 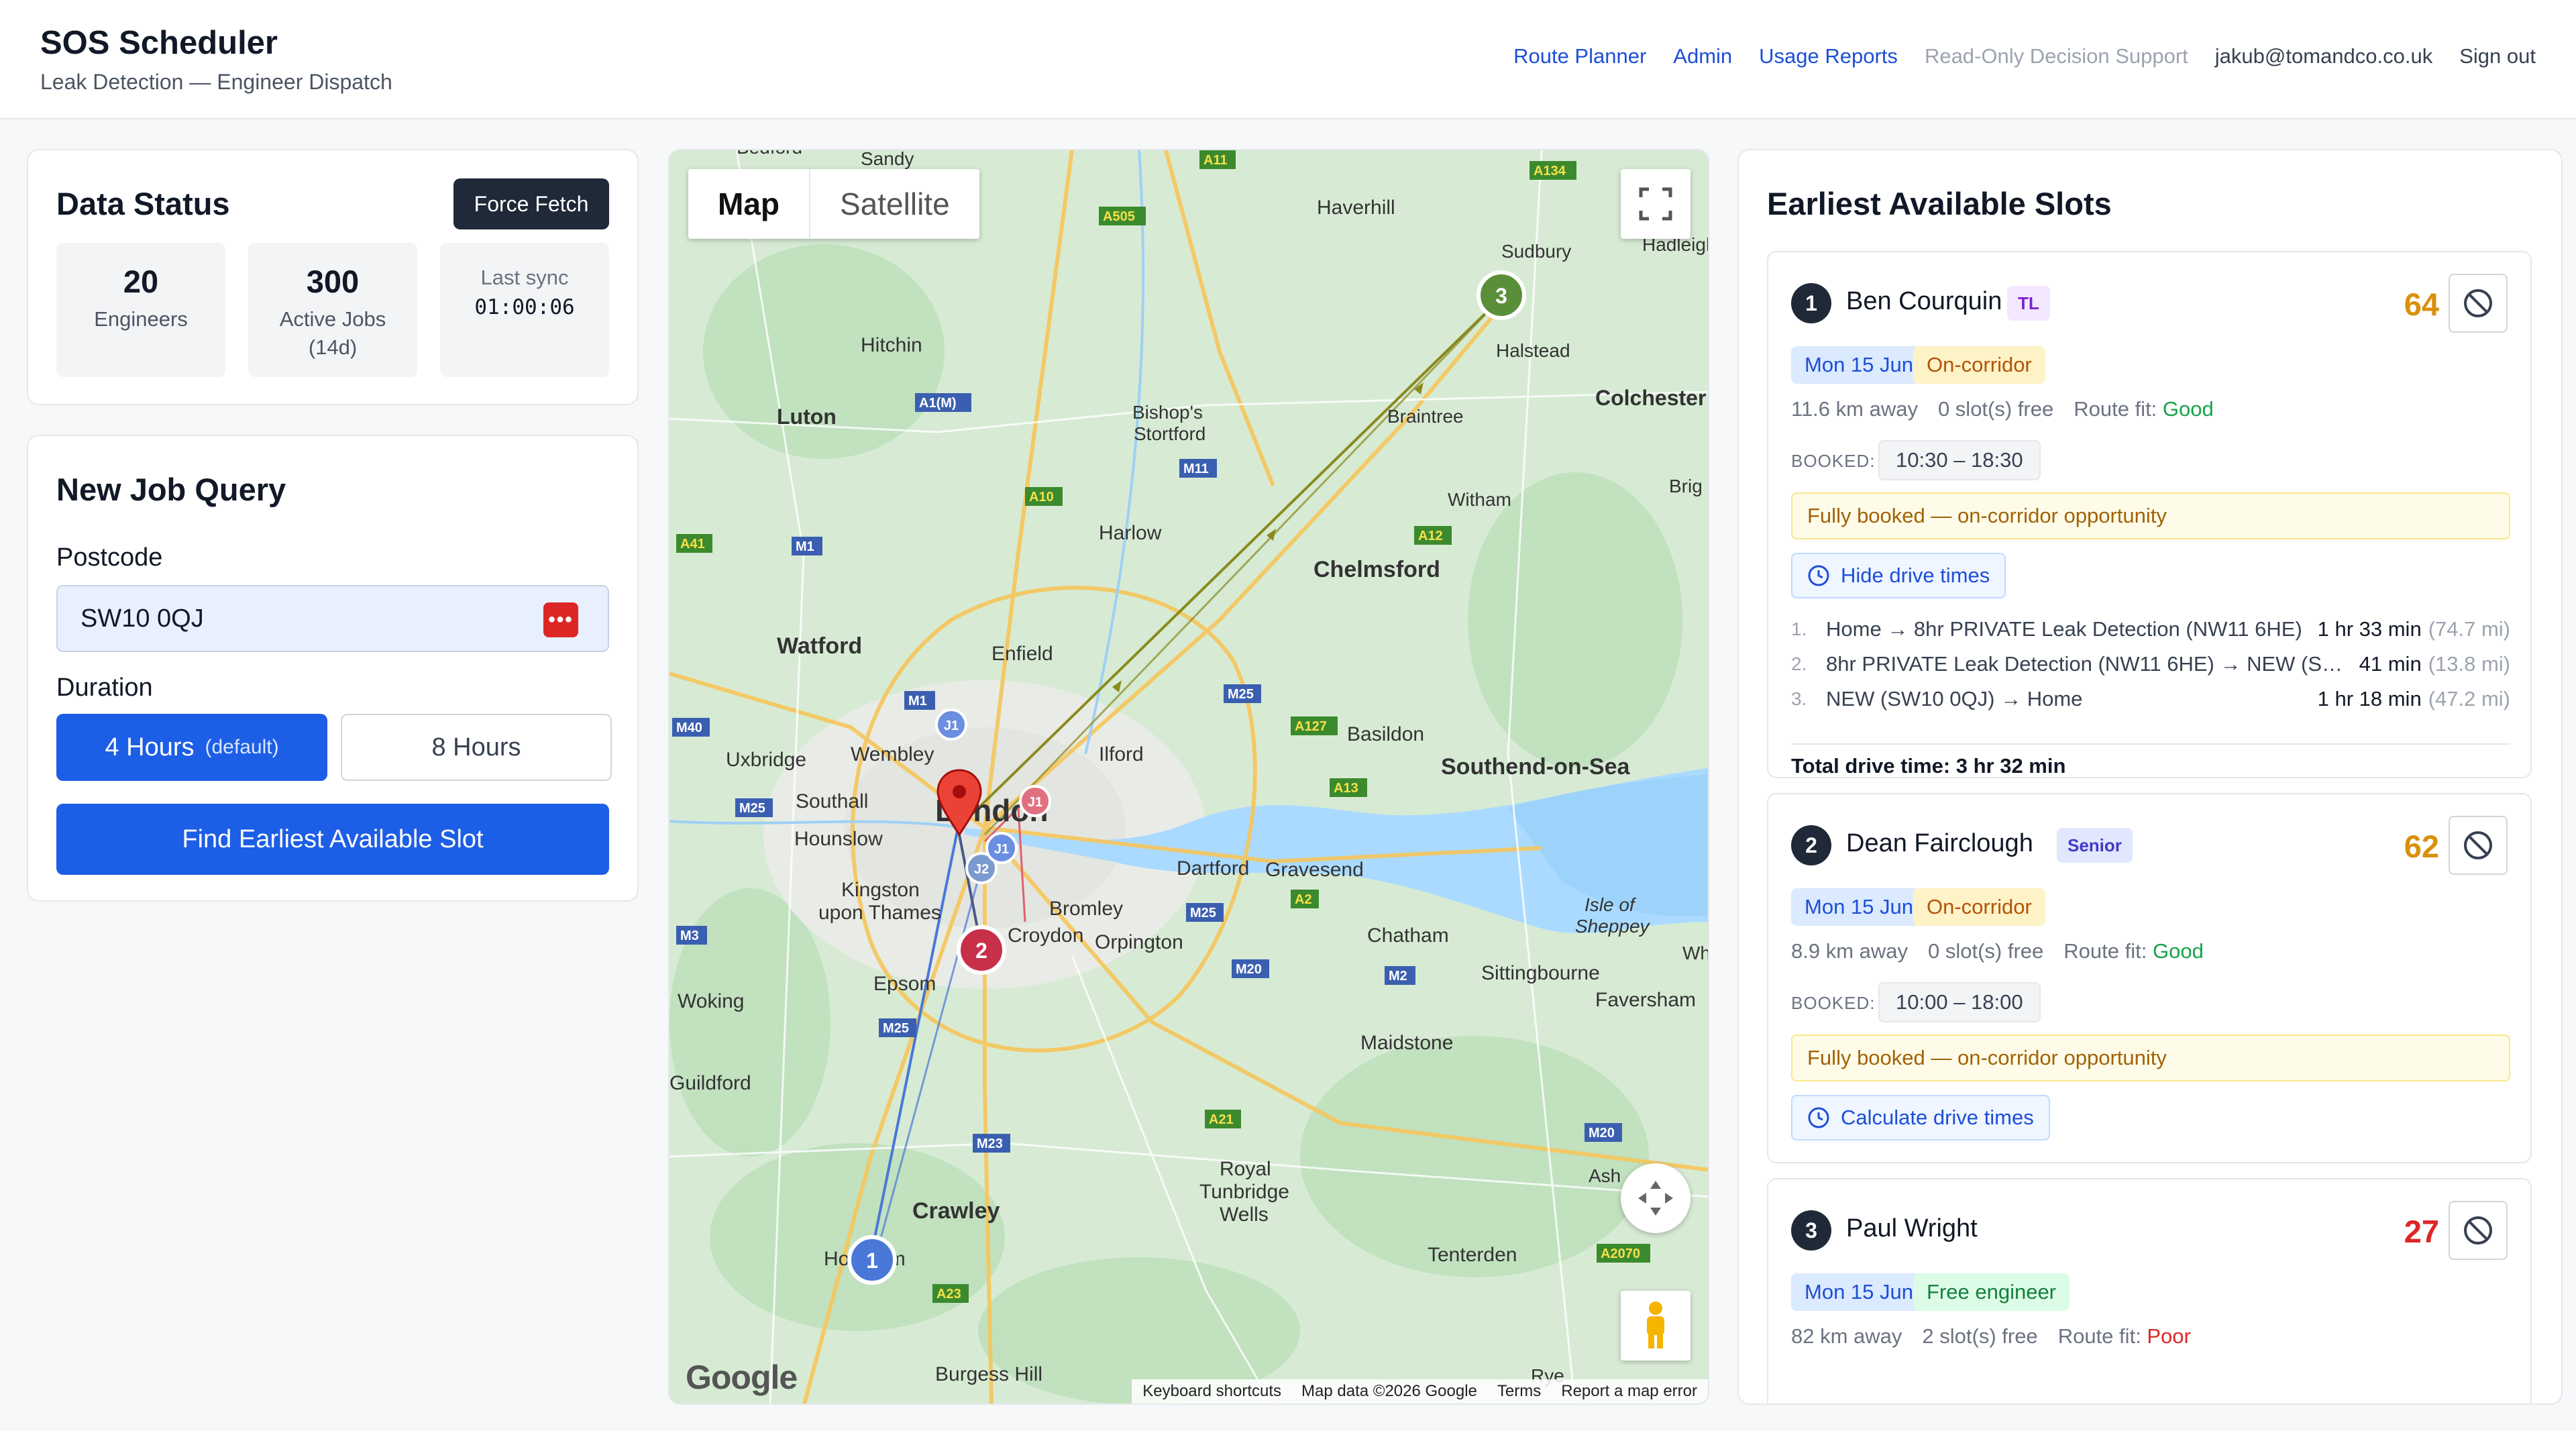 I want to click on svg-text: M40, so click(x=689, y=728).